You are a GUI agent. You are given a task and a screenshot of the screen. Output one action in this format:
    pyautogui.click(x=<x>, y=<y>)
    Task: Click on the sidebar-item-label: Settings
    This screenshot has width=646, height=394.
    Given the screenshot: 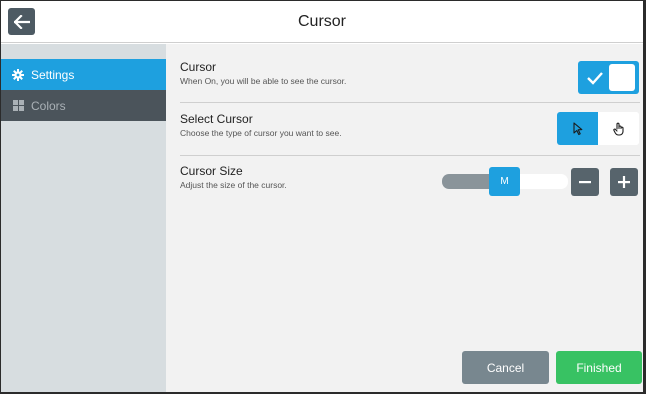 What is the action you would take?
    pyautogui.click(x=53, y=74)
    